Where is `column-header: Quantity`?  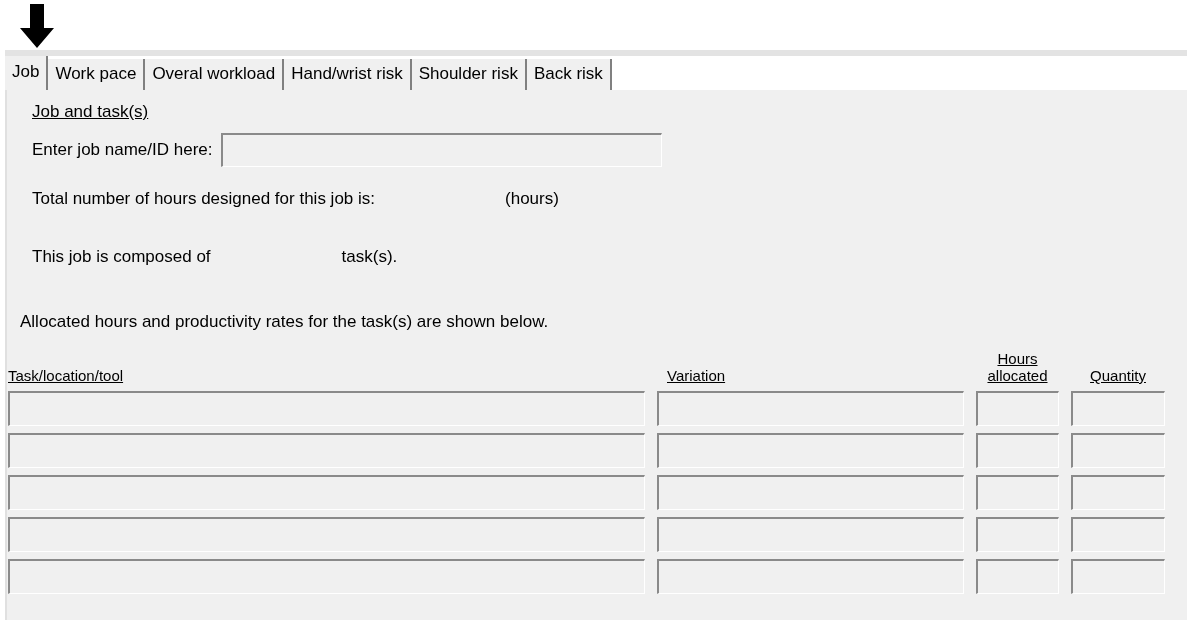 column-header: Quantity is located at coordinates (1118, 375).